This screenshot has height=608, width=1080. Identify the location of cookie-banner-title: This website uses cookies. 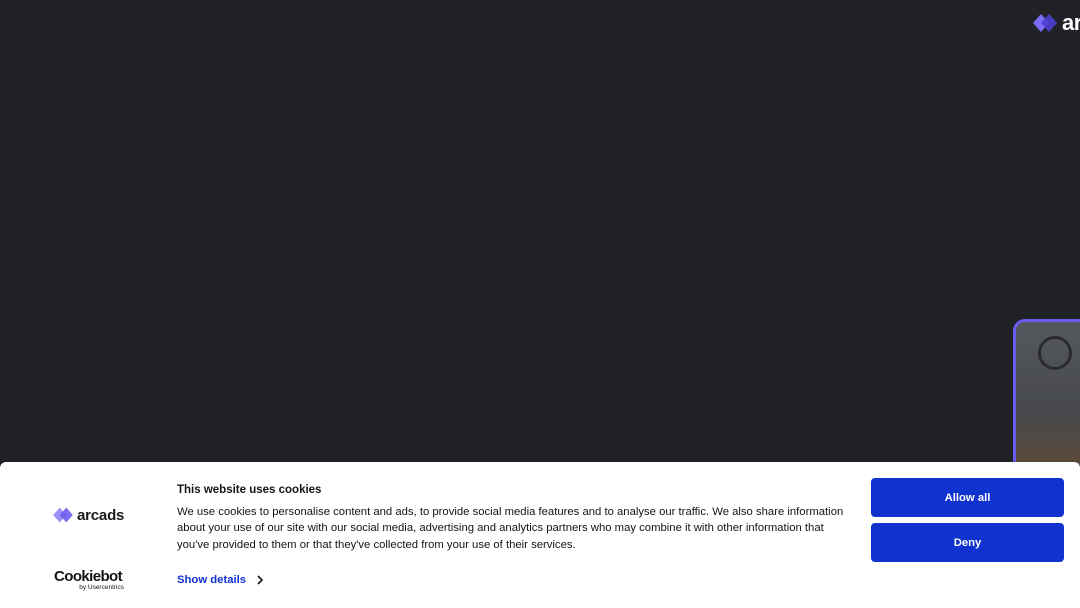
(249, 490).